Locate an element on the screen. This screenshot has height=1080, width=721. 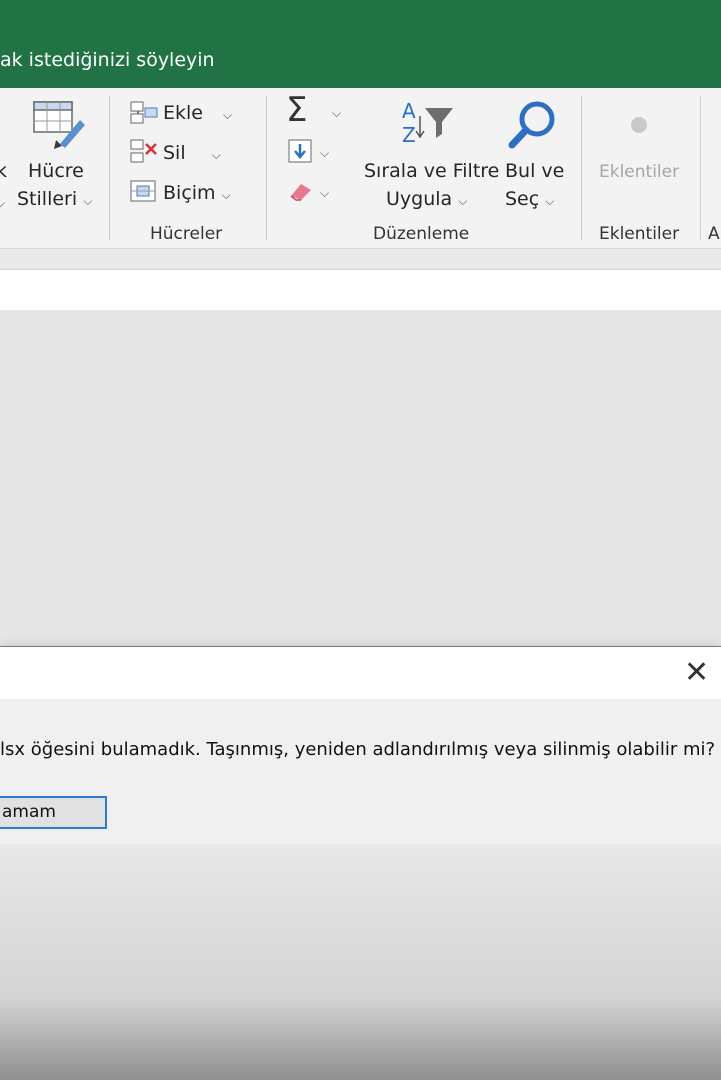
close-icon: ✕ is located at coordinates (696, 673).